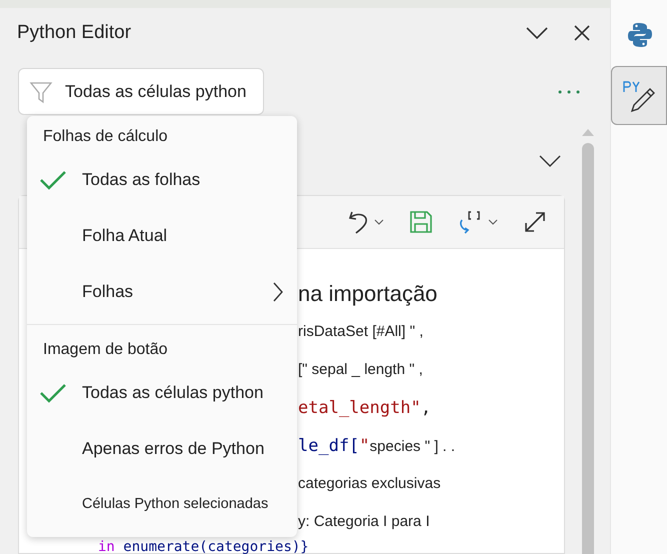  What do you see at coordinates (74, 32) in the screenshot?
I see `panel-title: Python Editor` at bounding box center [74, 32].